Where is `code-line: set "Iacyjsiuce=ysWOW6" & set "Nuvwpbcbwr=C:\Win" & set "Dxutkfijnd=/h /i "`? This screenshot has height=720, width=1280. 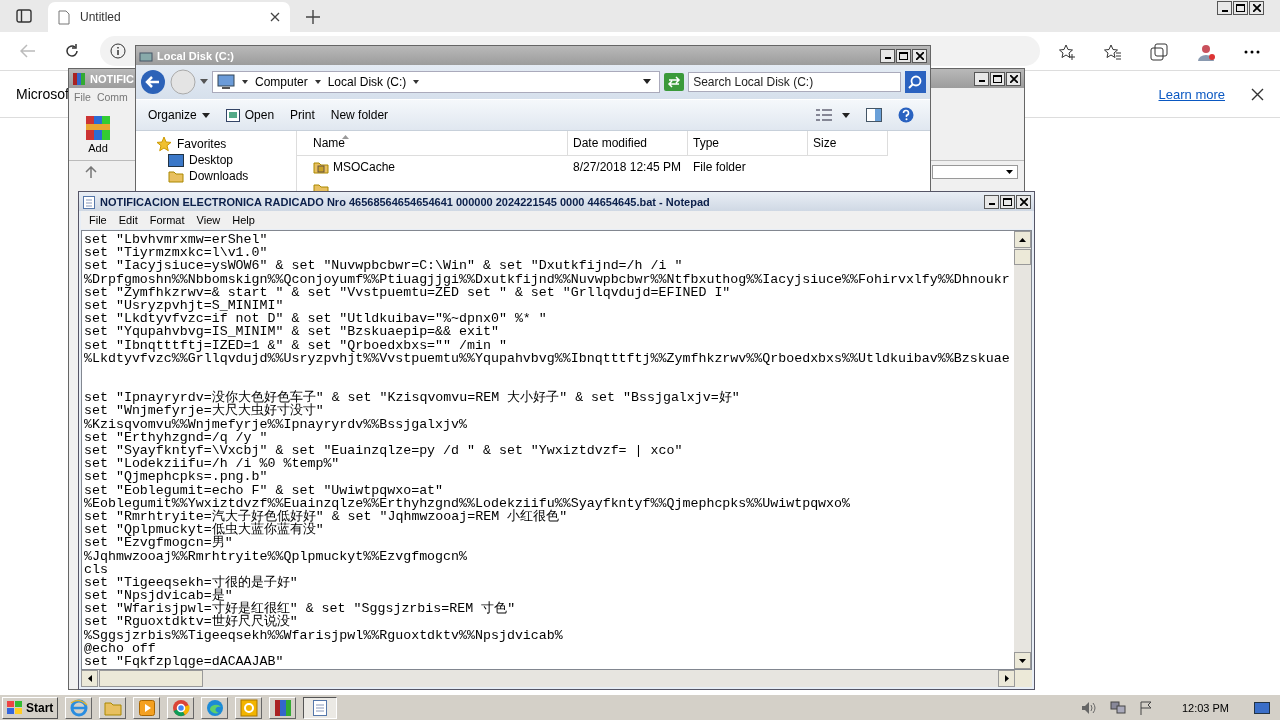 code-line: set "Iacyjsiuce=ysWOW6" & set "Nuvwpbcbwr=C:\Win" & set "Dxutkfijnd=/h /i " is located at coordinates (383, 266).